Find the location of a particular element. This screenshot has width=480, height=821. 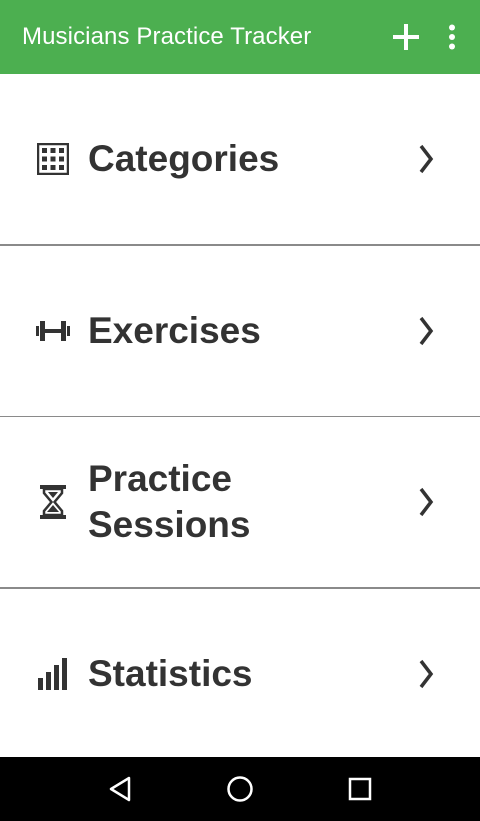

menu-item-label: Practice Sessions is located at coordinates (169, 501).